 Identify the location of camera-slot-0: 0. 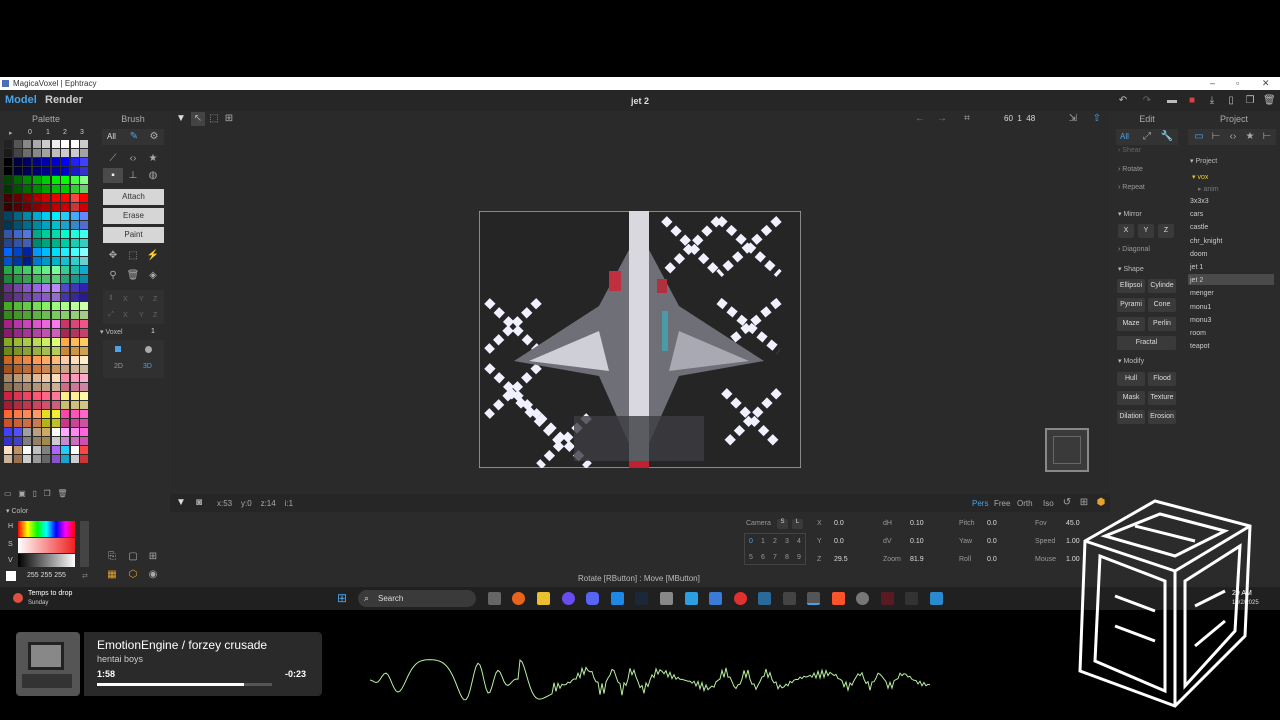
(751, 541).